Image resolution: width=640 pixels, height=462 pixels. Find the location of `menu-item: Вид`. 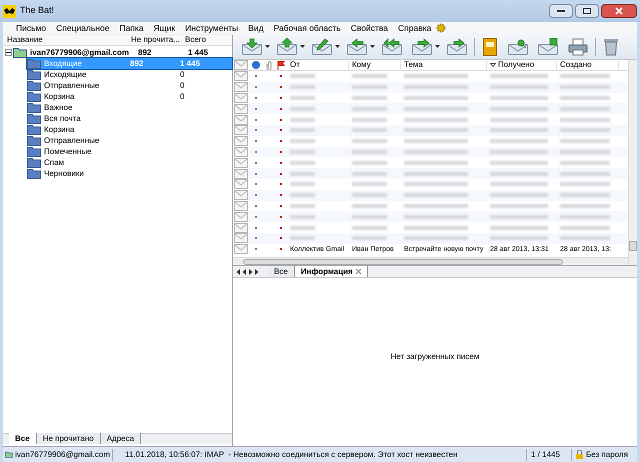

menu-item: Вид is located at coordinates (256, 28).